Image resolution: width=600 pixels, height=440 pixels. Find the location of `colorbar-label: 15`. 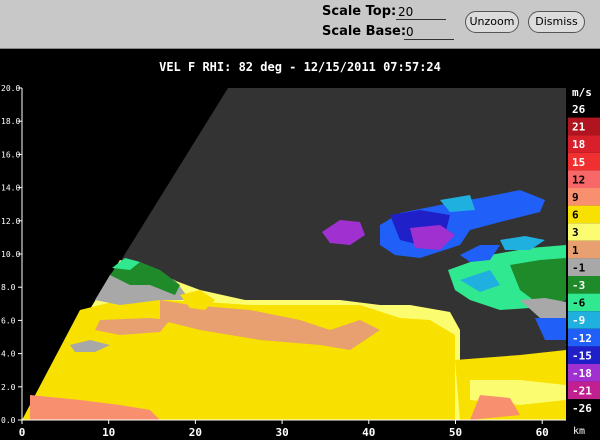

colorbar-label: 15 is located at coordinates (578, 162).